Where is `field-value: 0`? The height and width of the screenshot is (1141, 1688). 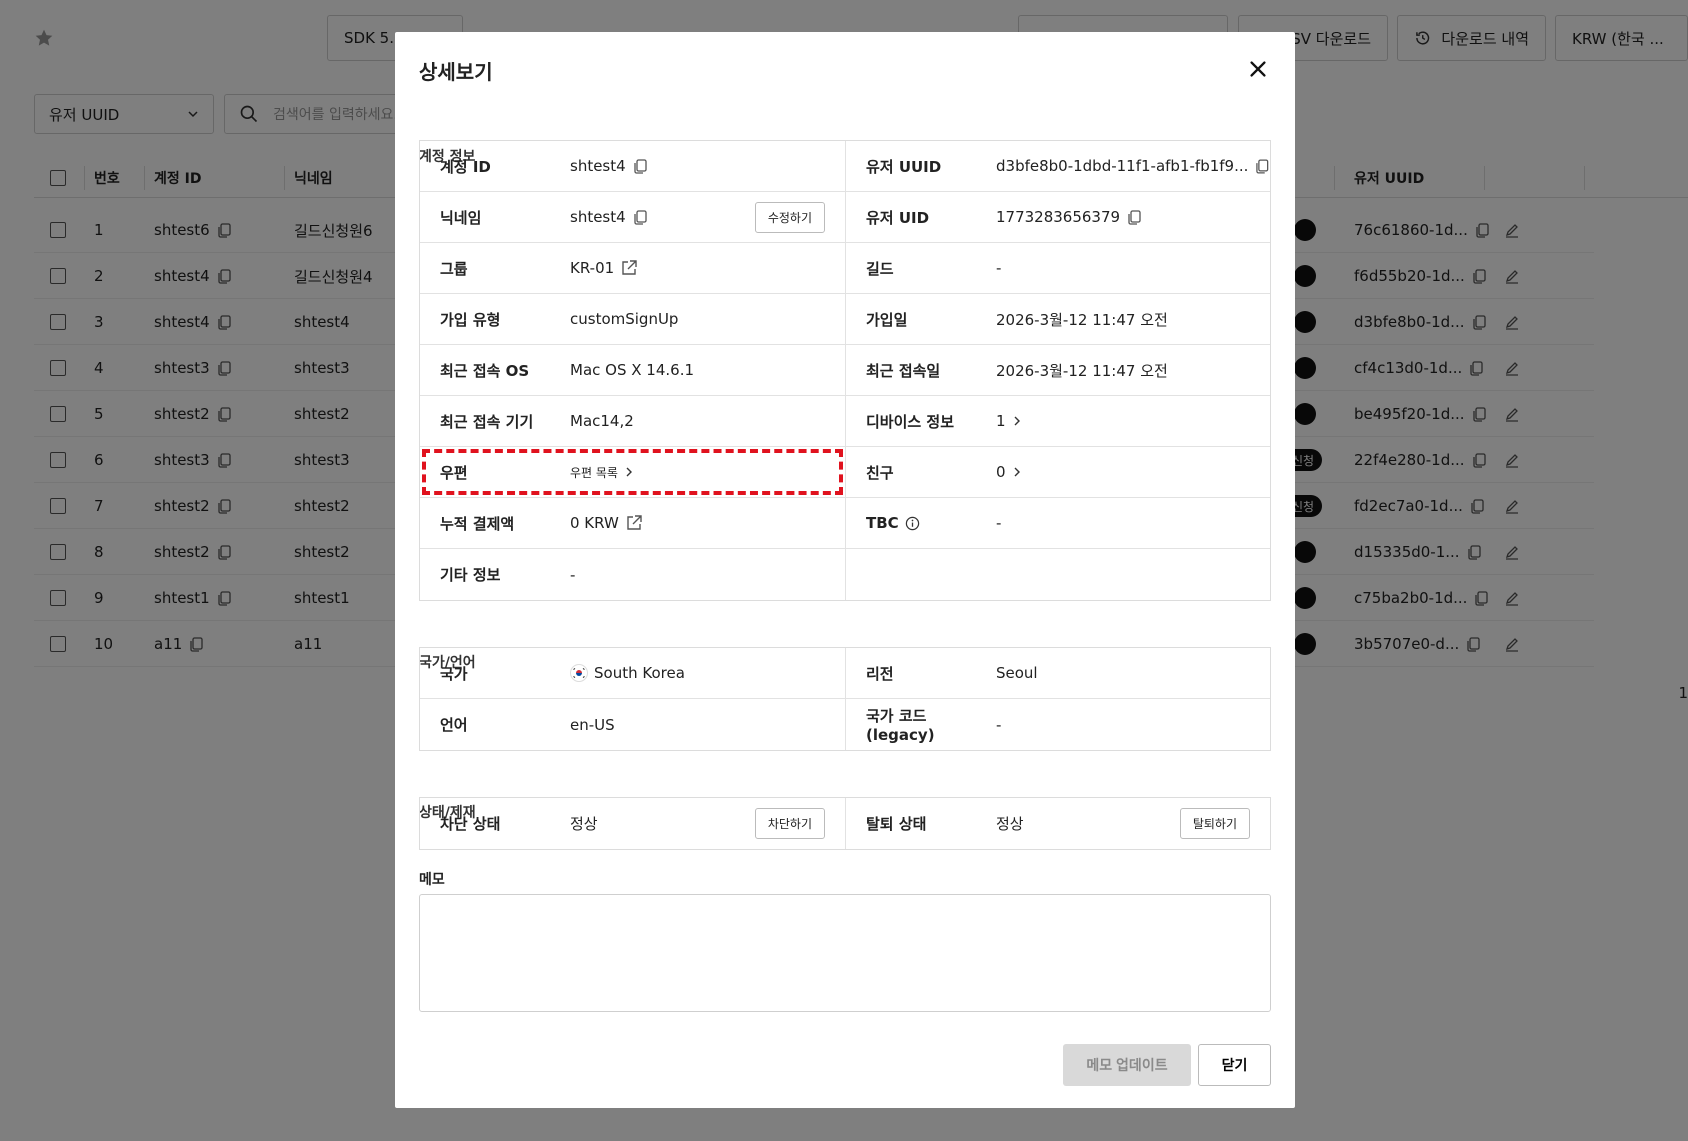
field-value: 0 is located at coordinates (1133, 472).